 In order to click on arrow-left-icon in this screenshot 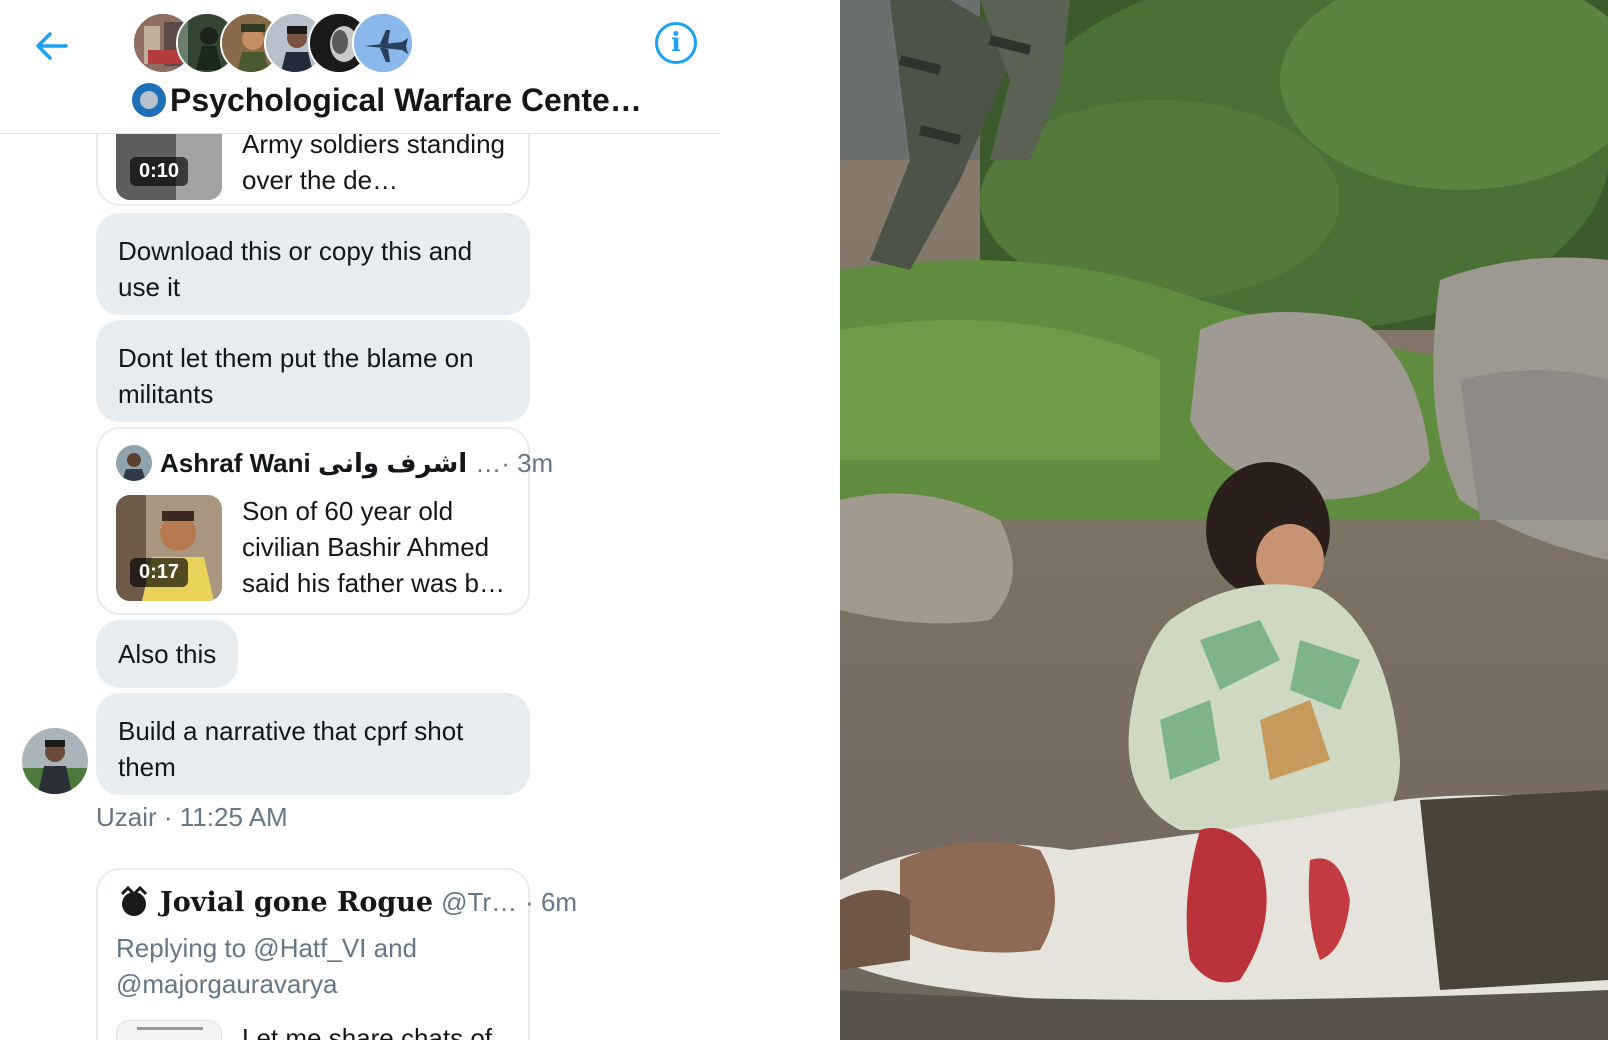, I will do `click(52, 46)`.